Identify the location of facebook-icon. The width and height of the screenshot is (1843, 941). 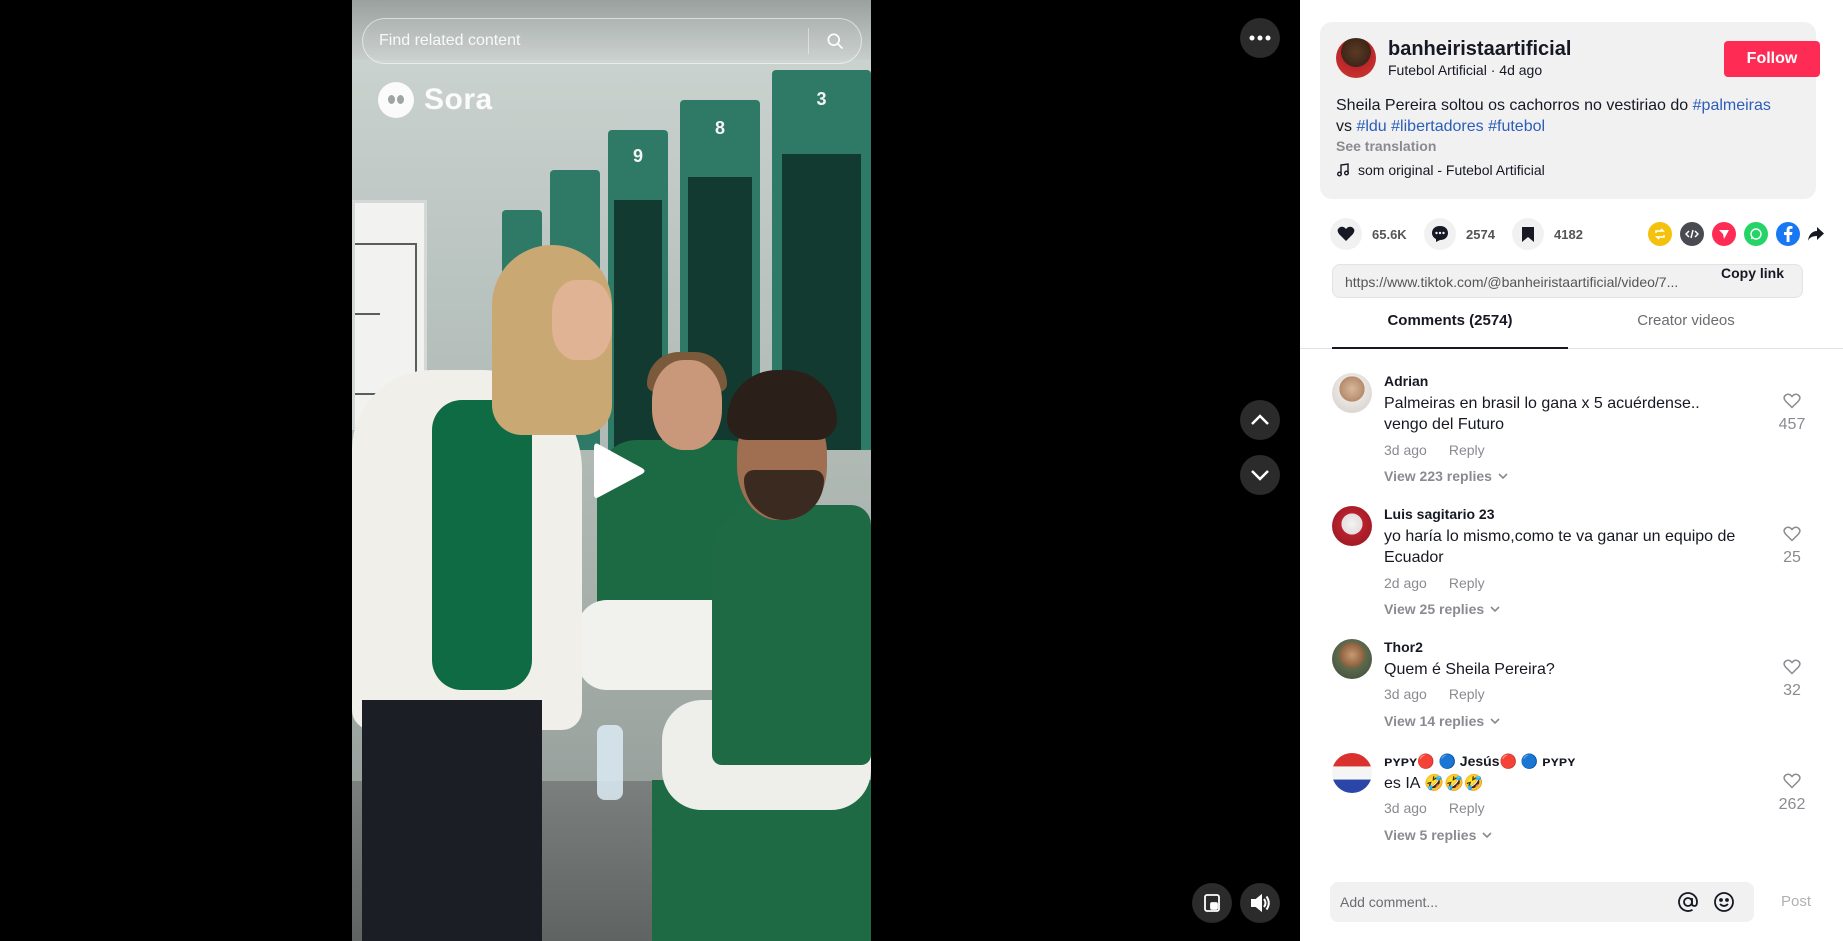
(1788, 234).